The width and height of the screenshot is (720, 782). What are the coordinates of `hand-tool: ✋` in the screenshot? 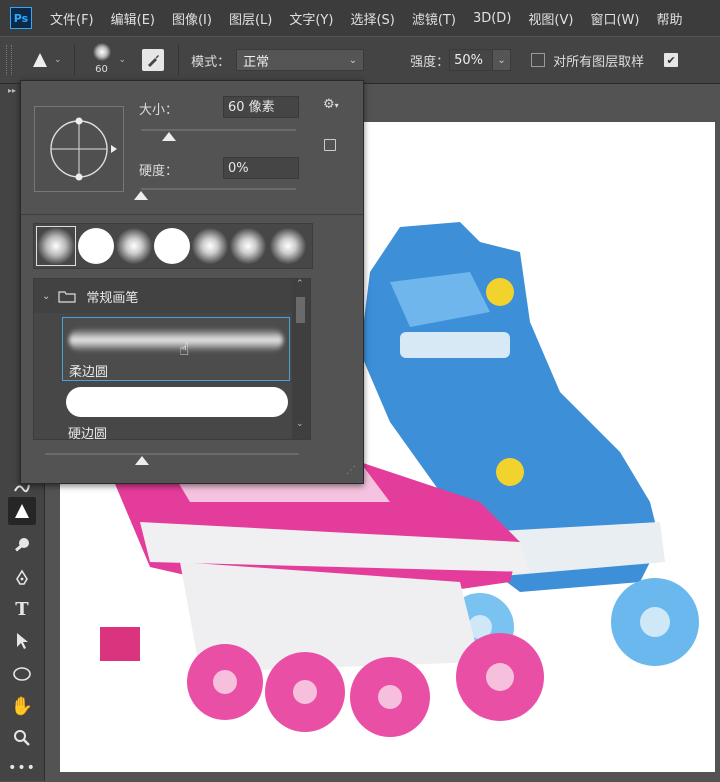 It's located at (22, 706).